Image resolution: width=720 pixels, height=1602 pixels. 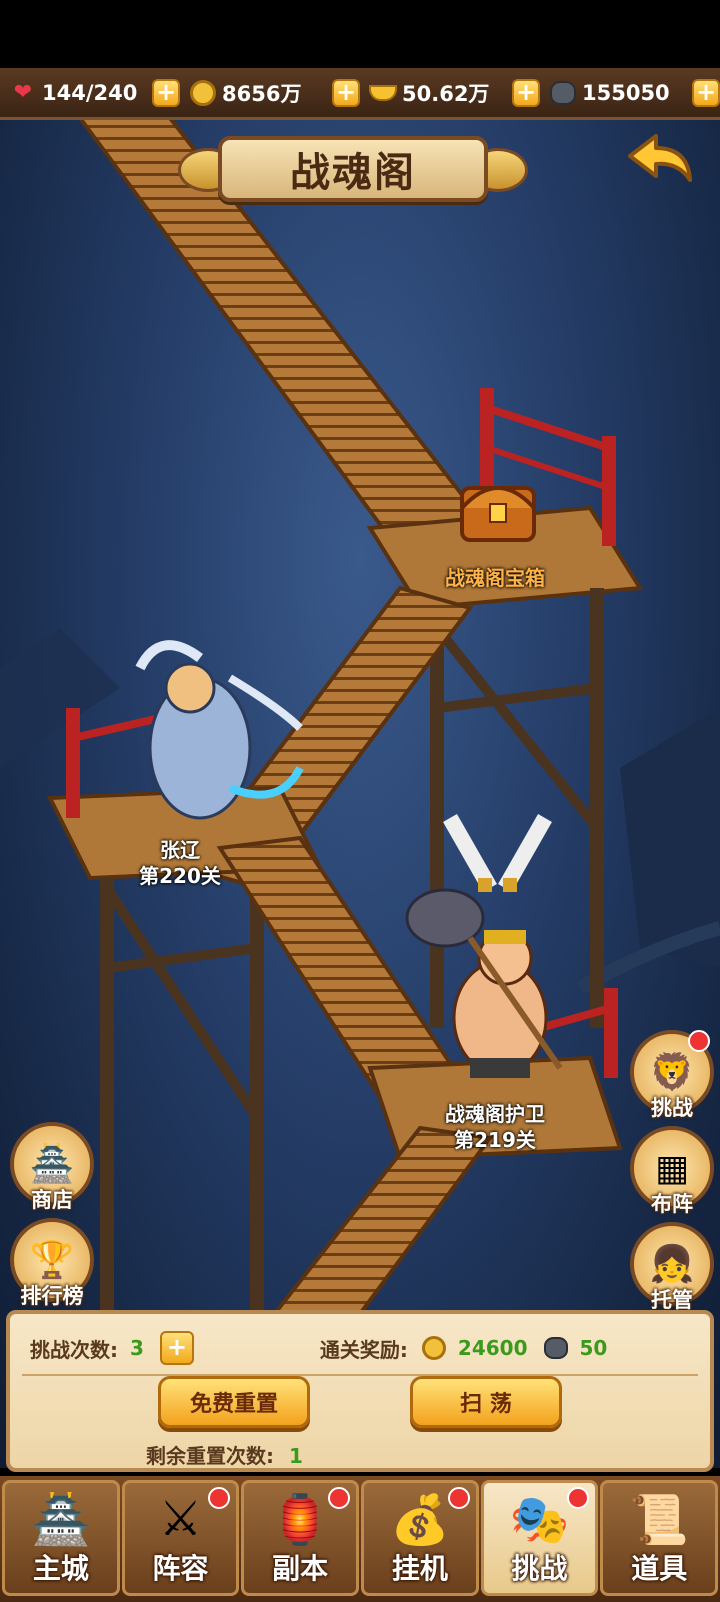 What do you see at coordinates (497, 853) in the screenshot?
I see `crossed-swords-icon` at bounding box center [497, 853].